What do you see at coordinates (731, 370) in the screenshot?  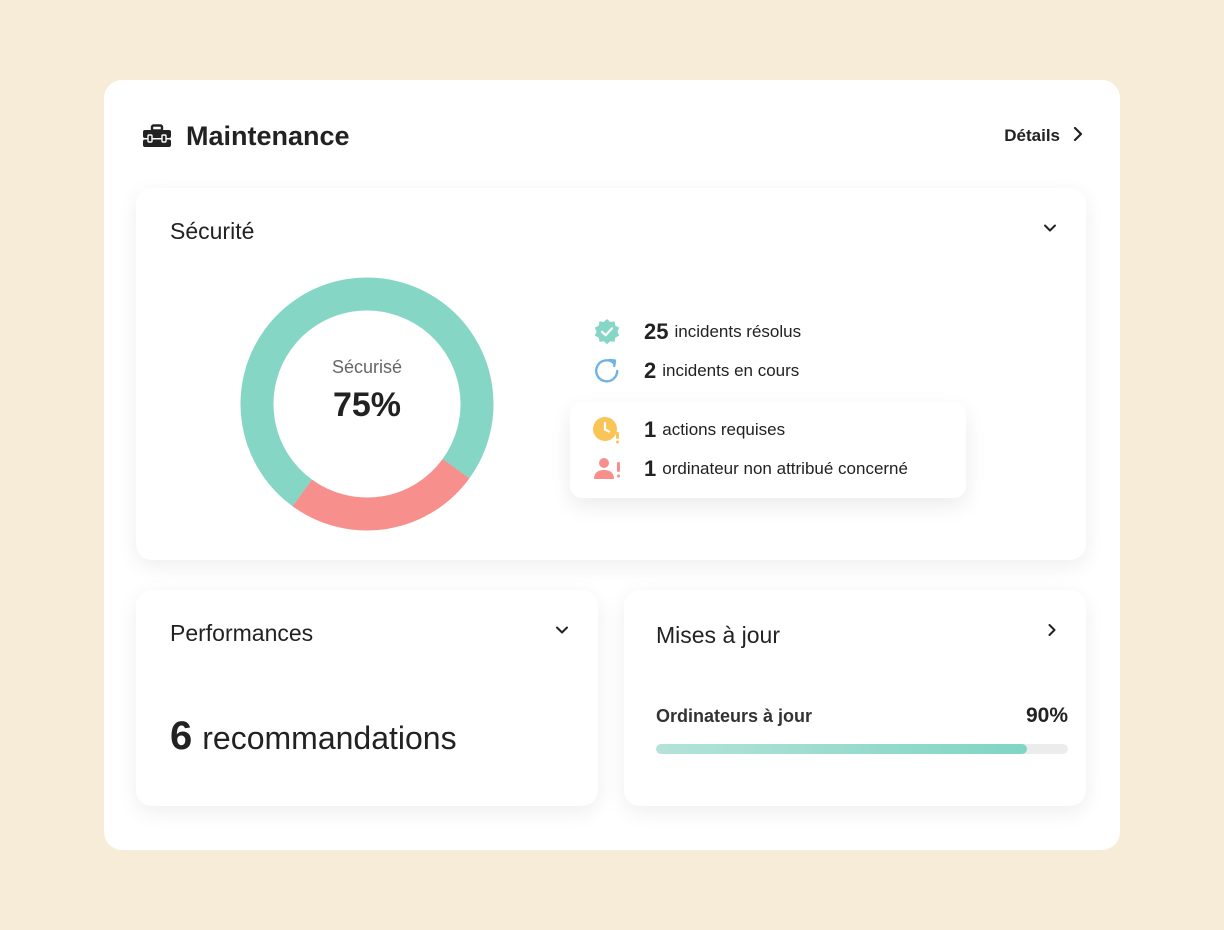 I see `stat-in-progress-label: incidents en cours` at bounding box center [731, 370].